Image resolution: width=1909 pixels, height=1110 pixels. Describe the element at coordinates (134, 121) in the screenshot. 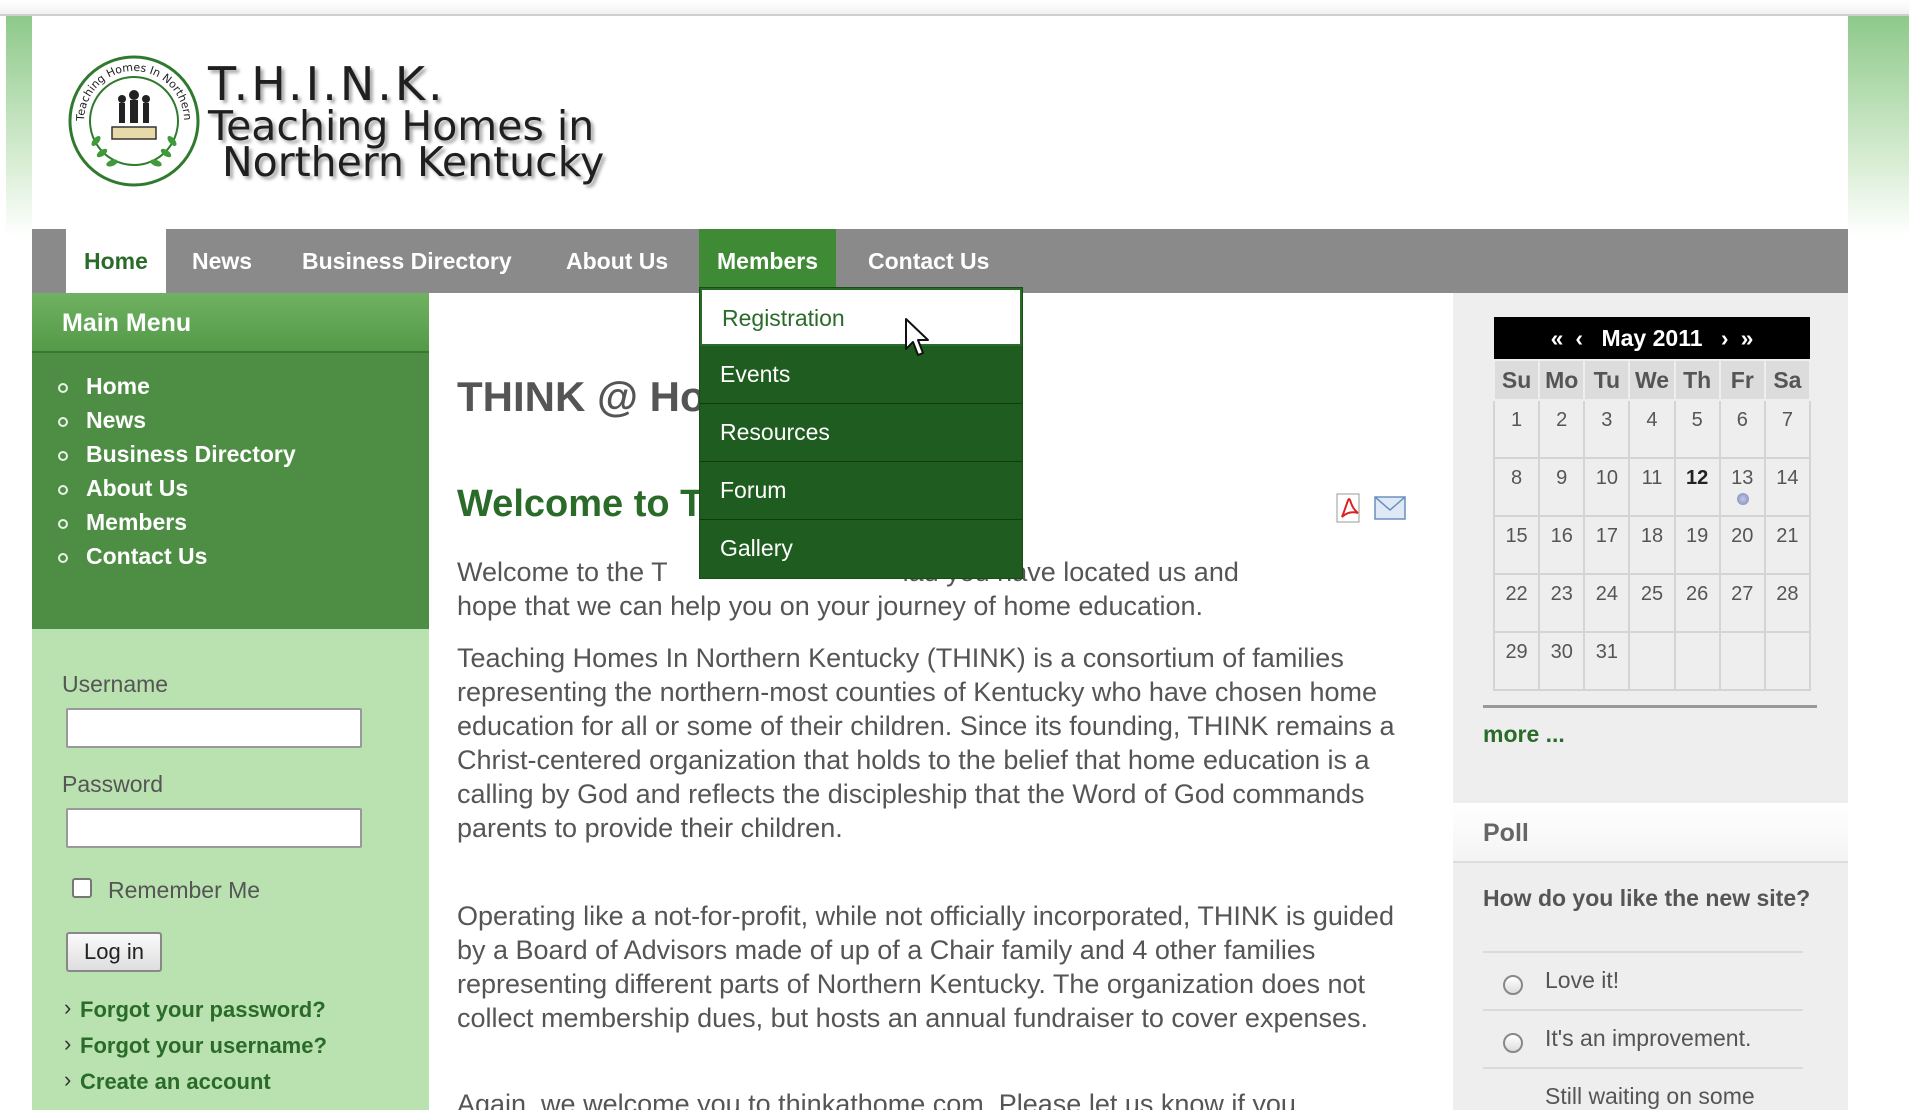

I see `logo-seal-icon: Teaching Homes In Northern Kentucky` at that location.